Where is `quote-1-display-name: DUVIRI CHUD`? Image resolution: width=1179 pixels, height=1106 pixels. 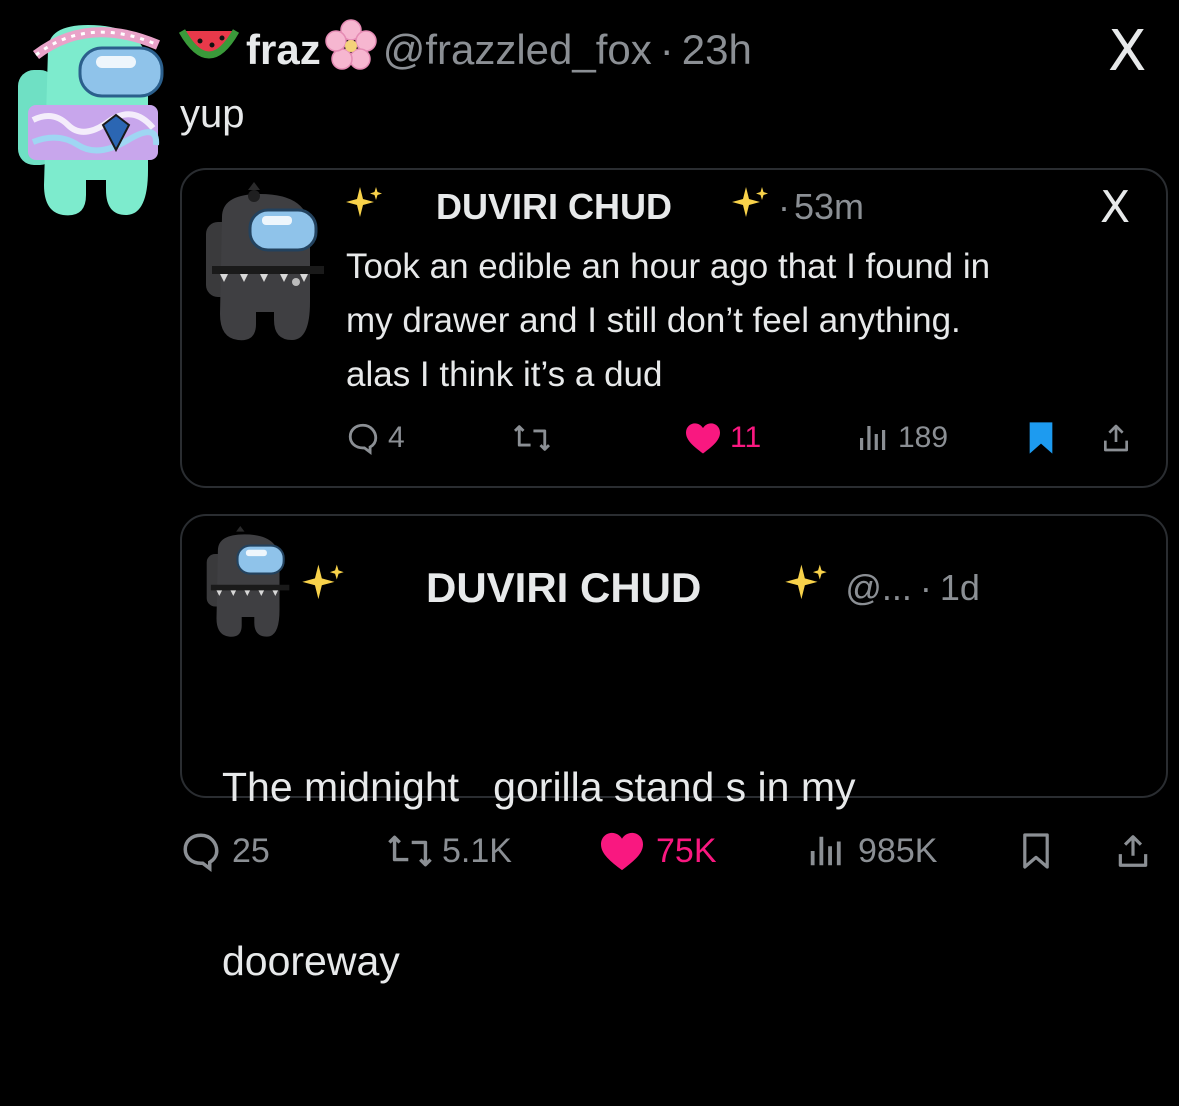
quote-1-display-name: DUVIRI CHUD is located at coordinates (554, 207).